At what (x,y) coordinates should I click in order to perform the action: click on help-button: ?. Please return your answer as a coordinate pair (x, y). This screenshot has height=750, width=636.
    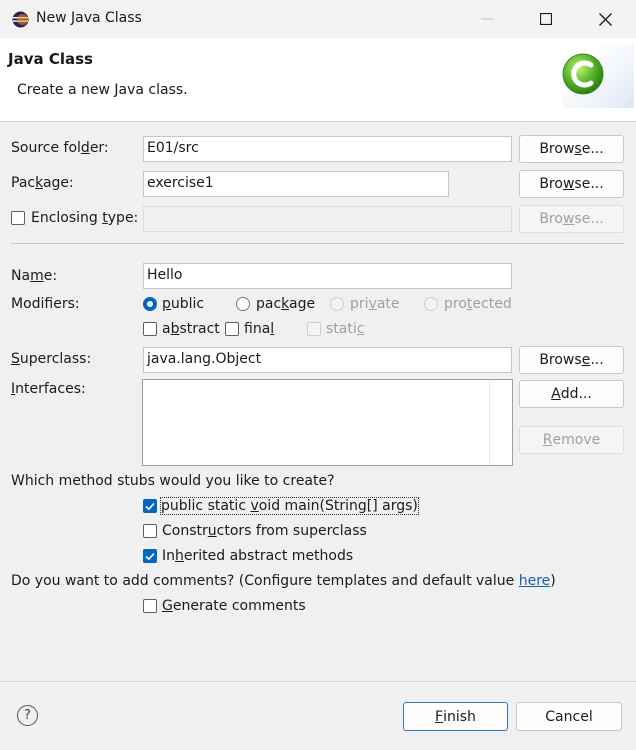
    Looking at the image, I should click on (27, 715).